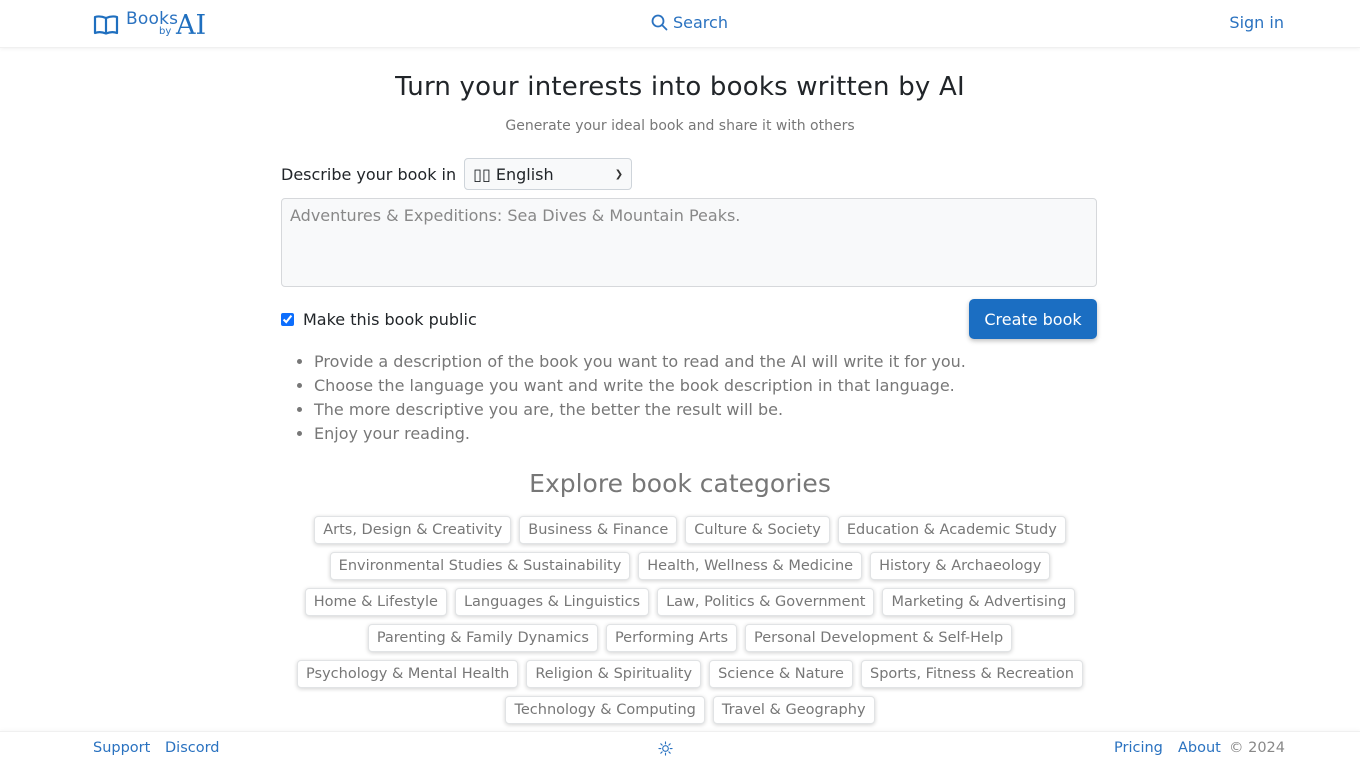  I want to click on book-description-input, so click(689, 242).